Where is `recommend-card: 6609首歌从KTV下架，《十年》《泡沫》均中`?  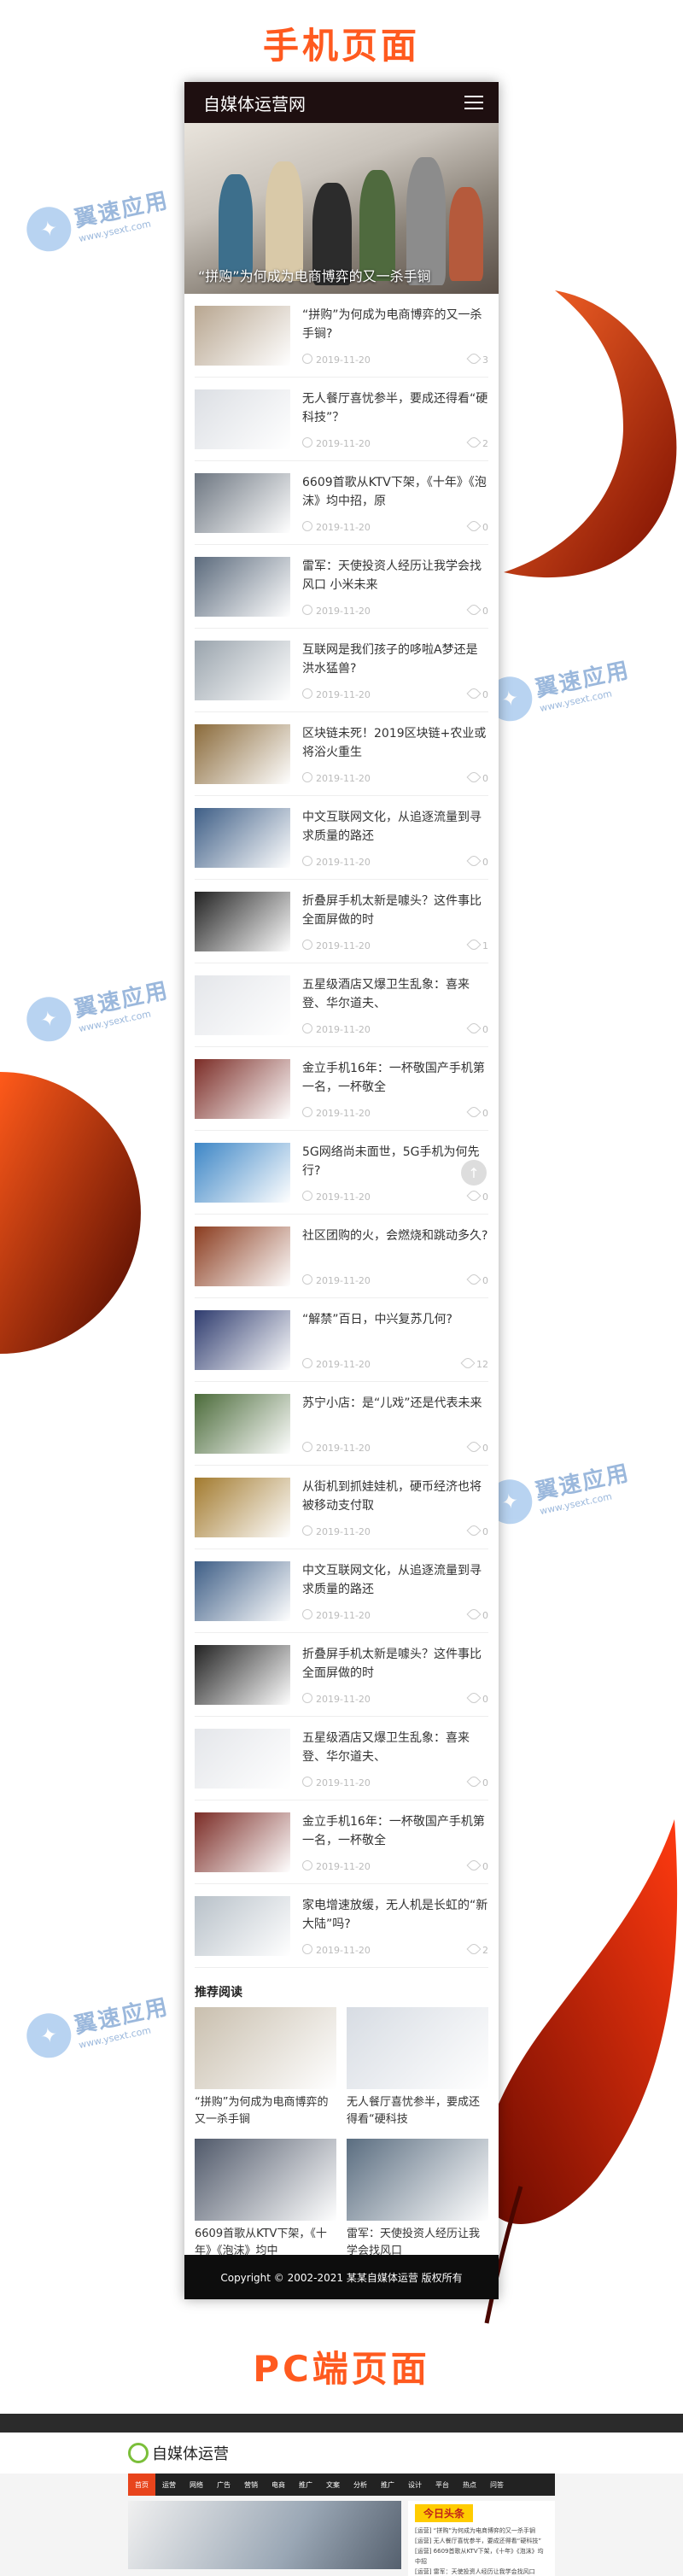
recommend-card: 6609首歌从KTV下架，《十年》《泡沫》均中 is located at coordinates (265, 2199).